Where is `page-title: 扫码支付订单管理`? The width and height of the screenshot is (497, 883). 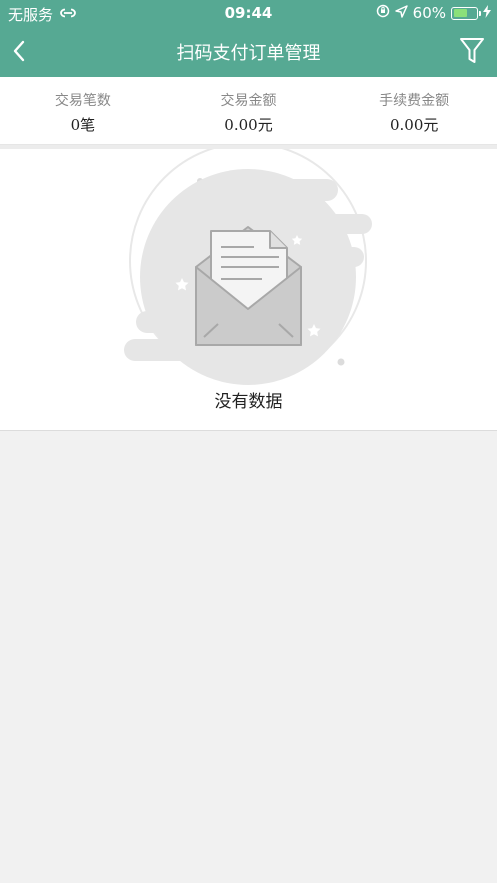
page-title: 扫码支付订单管理 is located at coordinates (248, 53).